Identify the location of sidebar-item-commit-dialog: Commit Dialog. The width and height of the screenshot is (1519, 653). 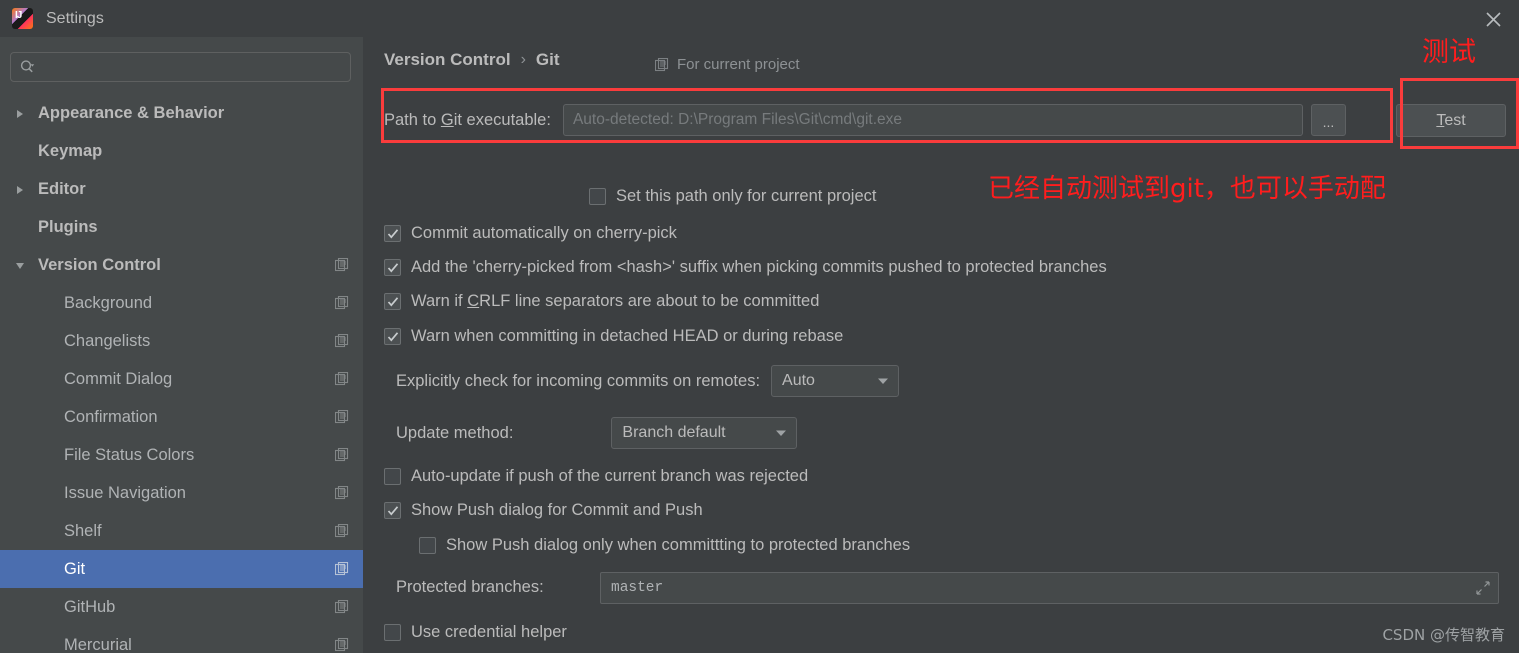
(181, 379).